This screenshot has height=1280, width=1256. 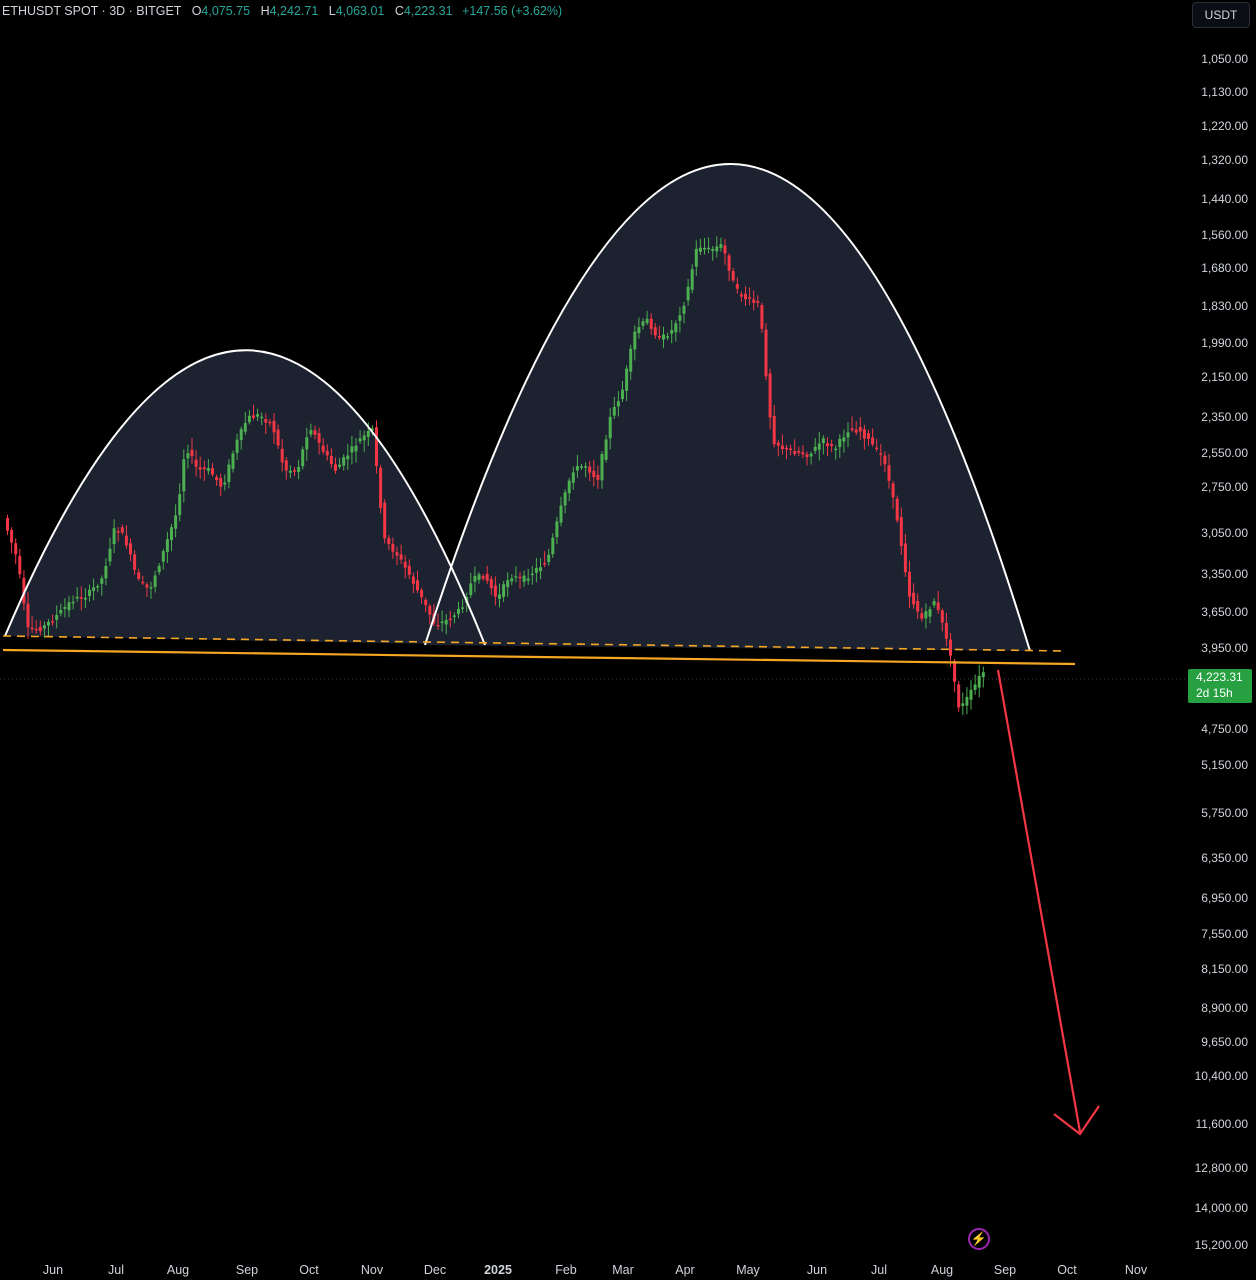 What do you see at coordinates (1224, 1042) in the screenshot?
I see `y-tick-label: 9,650.00` at bounding box center [1224, 1042].